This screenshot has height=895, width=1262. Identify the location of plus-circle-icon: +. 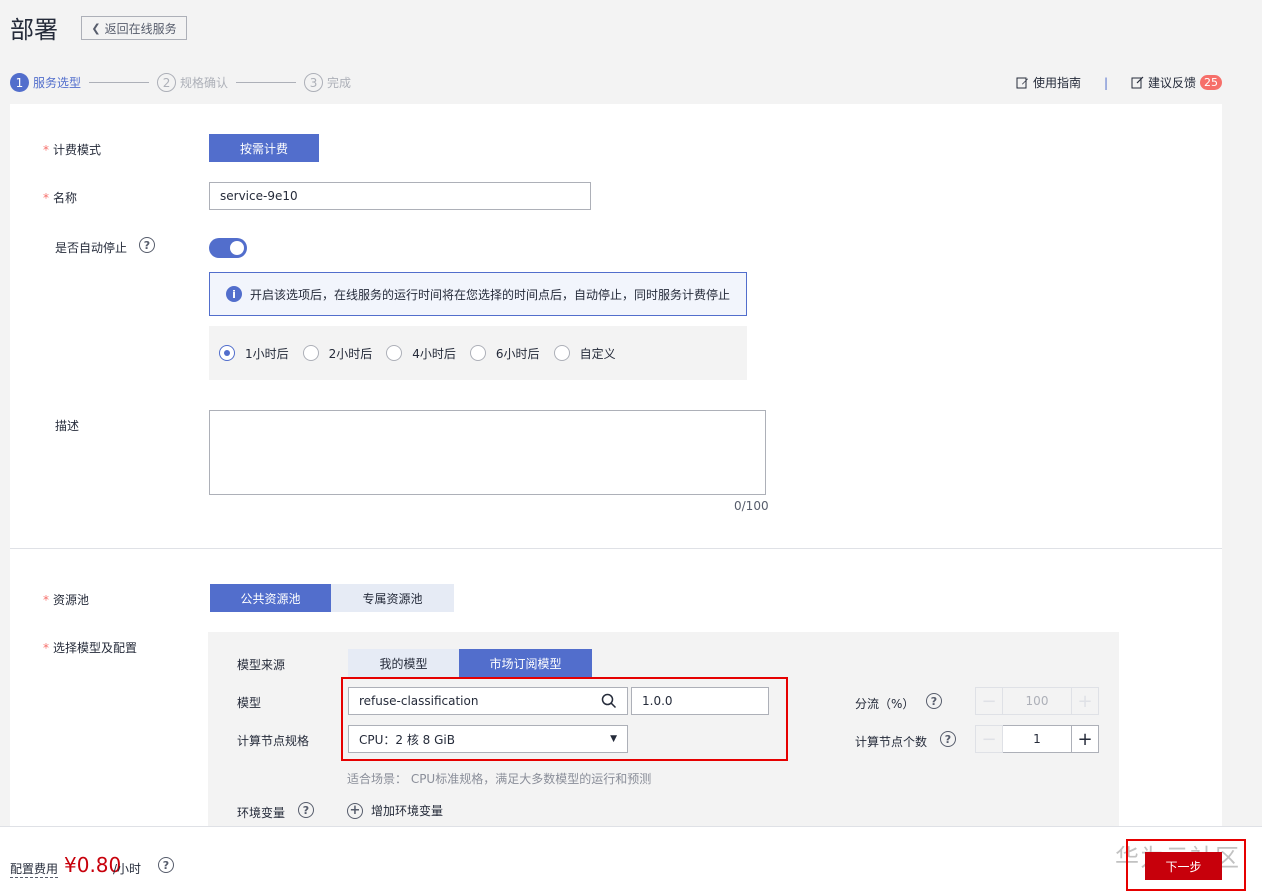
(355, 810).